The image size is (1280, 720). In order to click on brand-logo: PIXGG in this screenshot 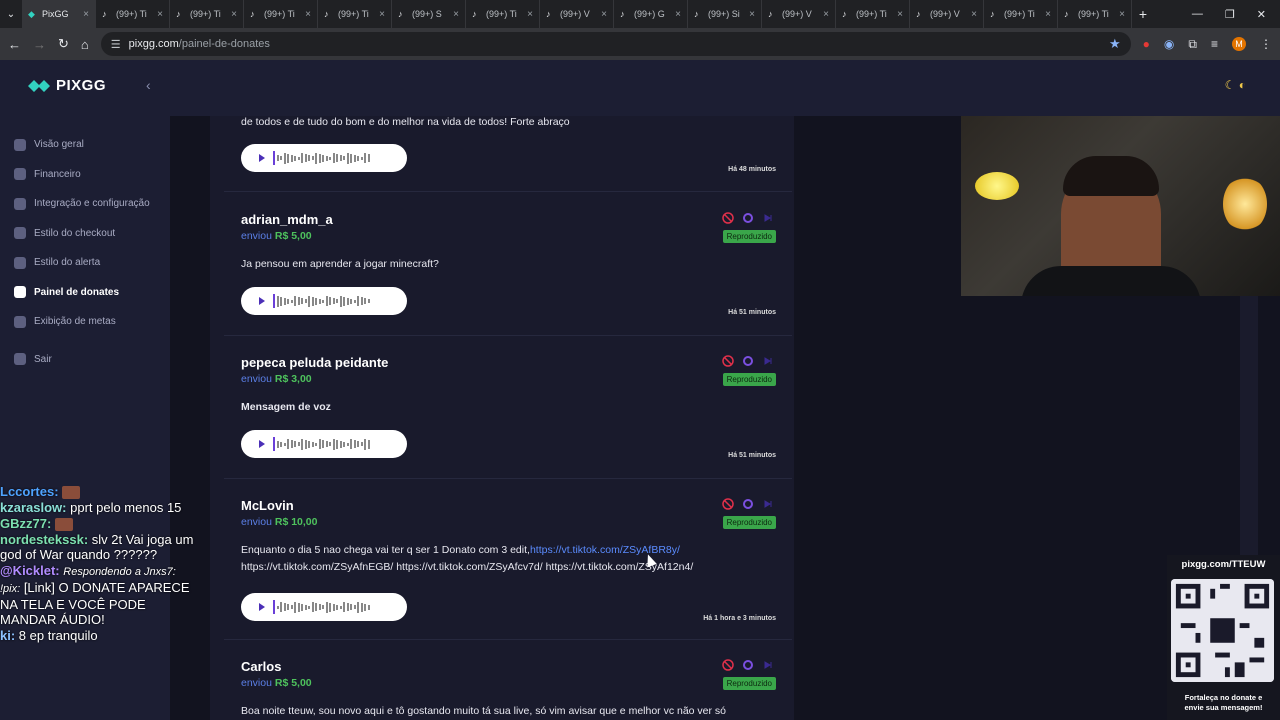, I will do `click(67, 85)`.